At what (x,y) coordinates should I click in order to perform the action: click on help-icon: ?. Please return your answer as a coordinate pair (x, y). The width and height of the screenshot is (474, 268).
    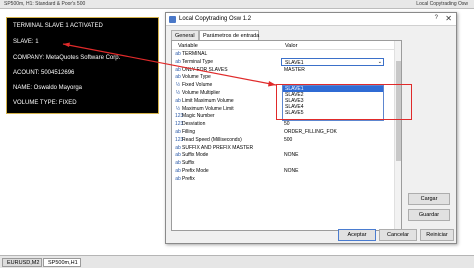
    Looking at the image, I should click on (436, 18).